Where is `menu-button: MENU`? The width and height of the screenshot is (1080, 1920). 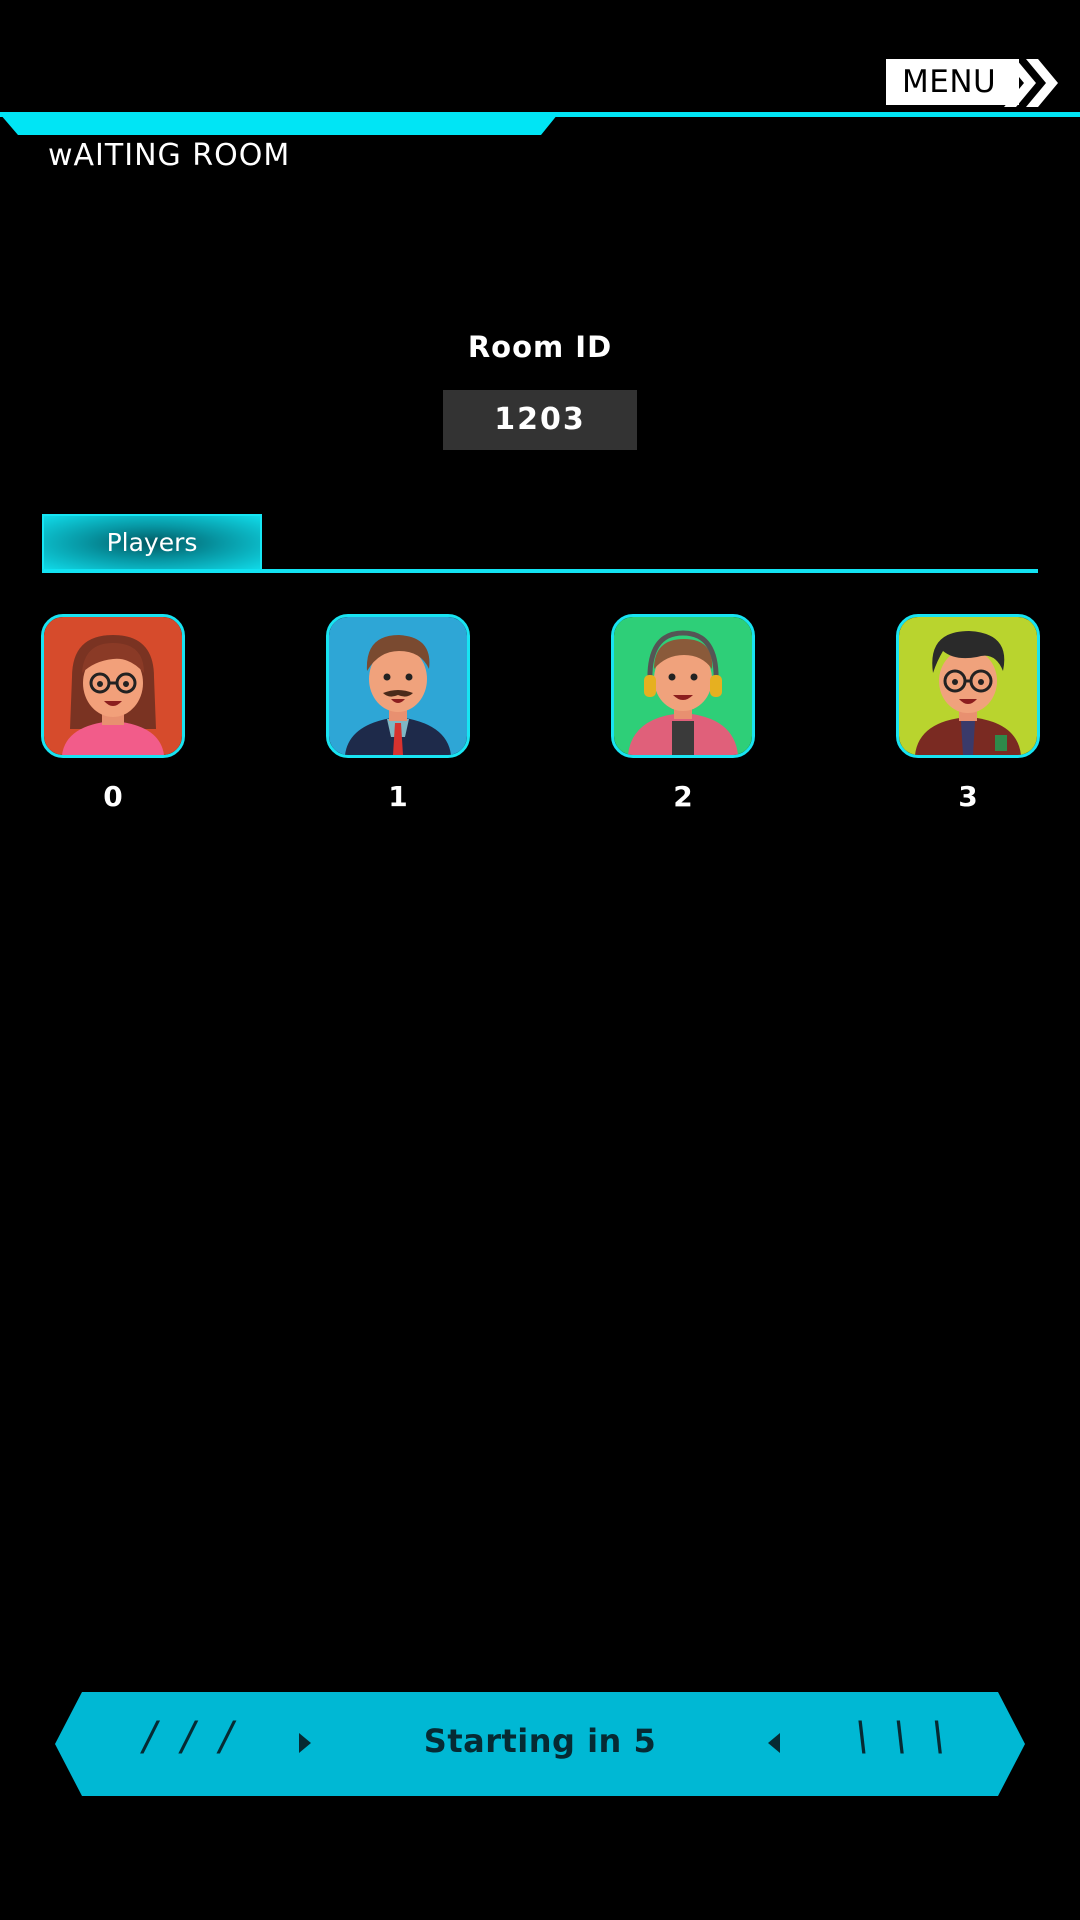
menu-button: MENU is located at coordinates (974, 83).